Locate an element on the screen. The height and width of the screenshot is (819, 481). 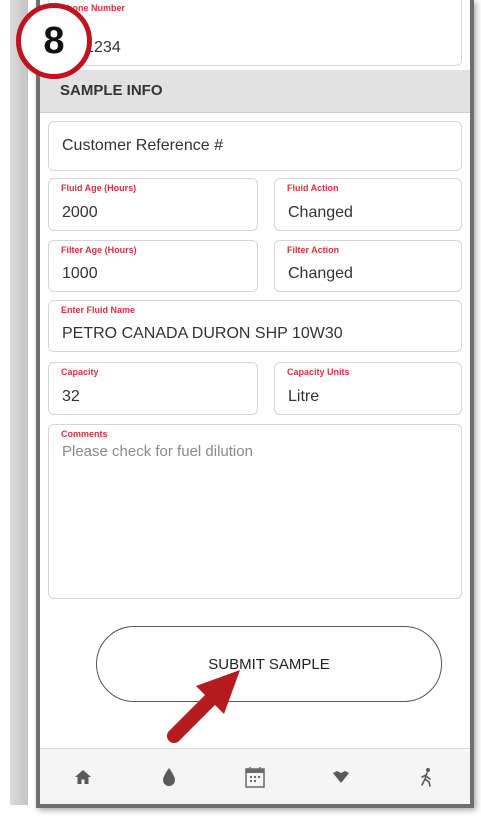
phone-field: Phone Number 56-1234 is located at coordinates (255, 33).